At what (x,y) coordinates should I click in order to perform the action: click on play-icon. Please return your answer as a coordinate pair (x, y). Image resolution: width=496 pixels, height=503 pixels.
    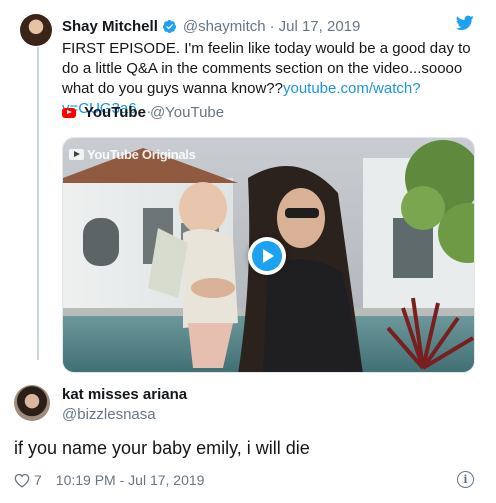
    Looking at the image, I should click on (267, 256).